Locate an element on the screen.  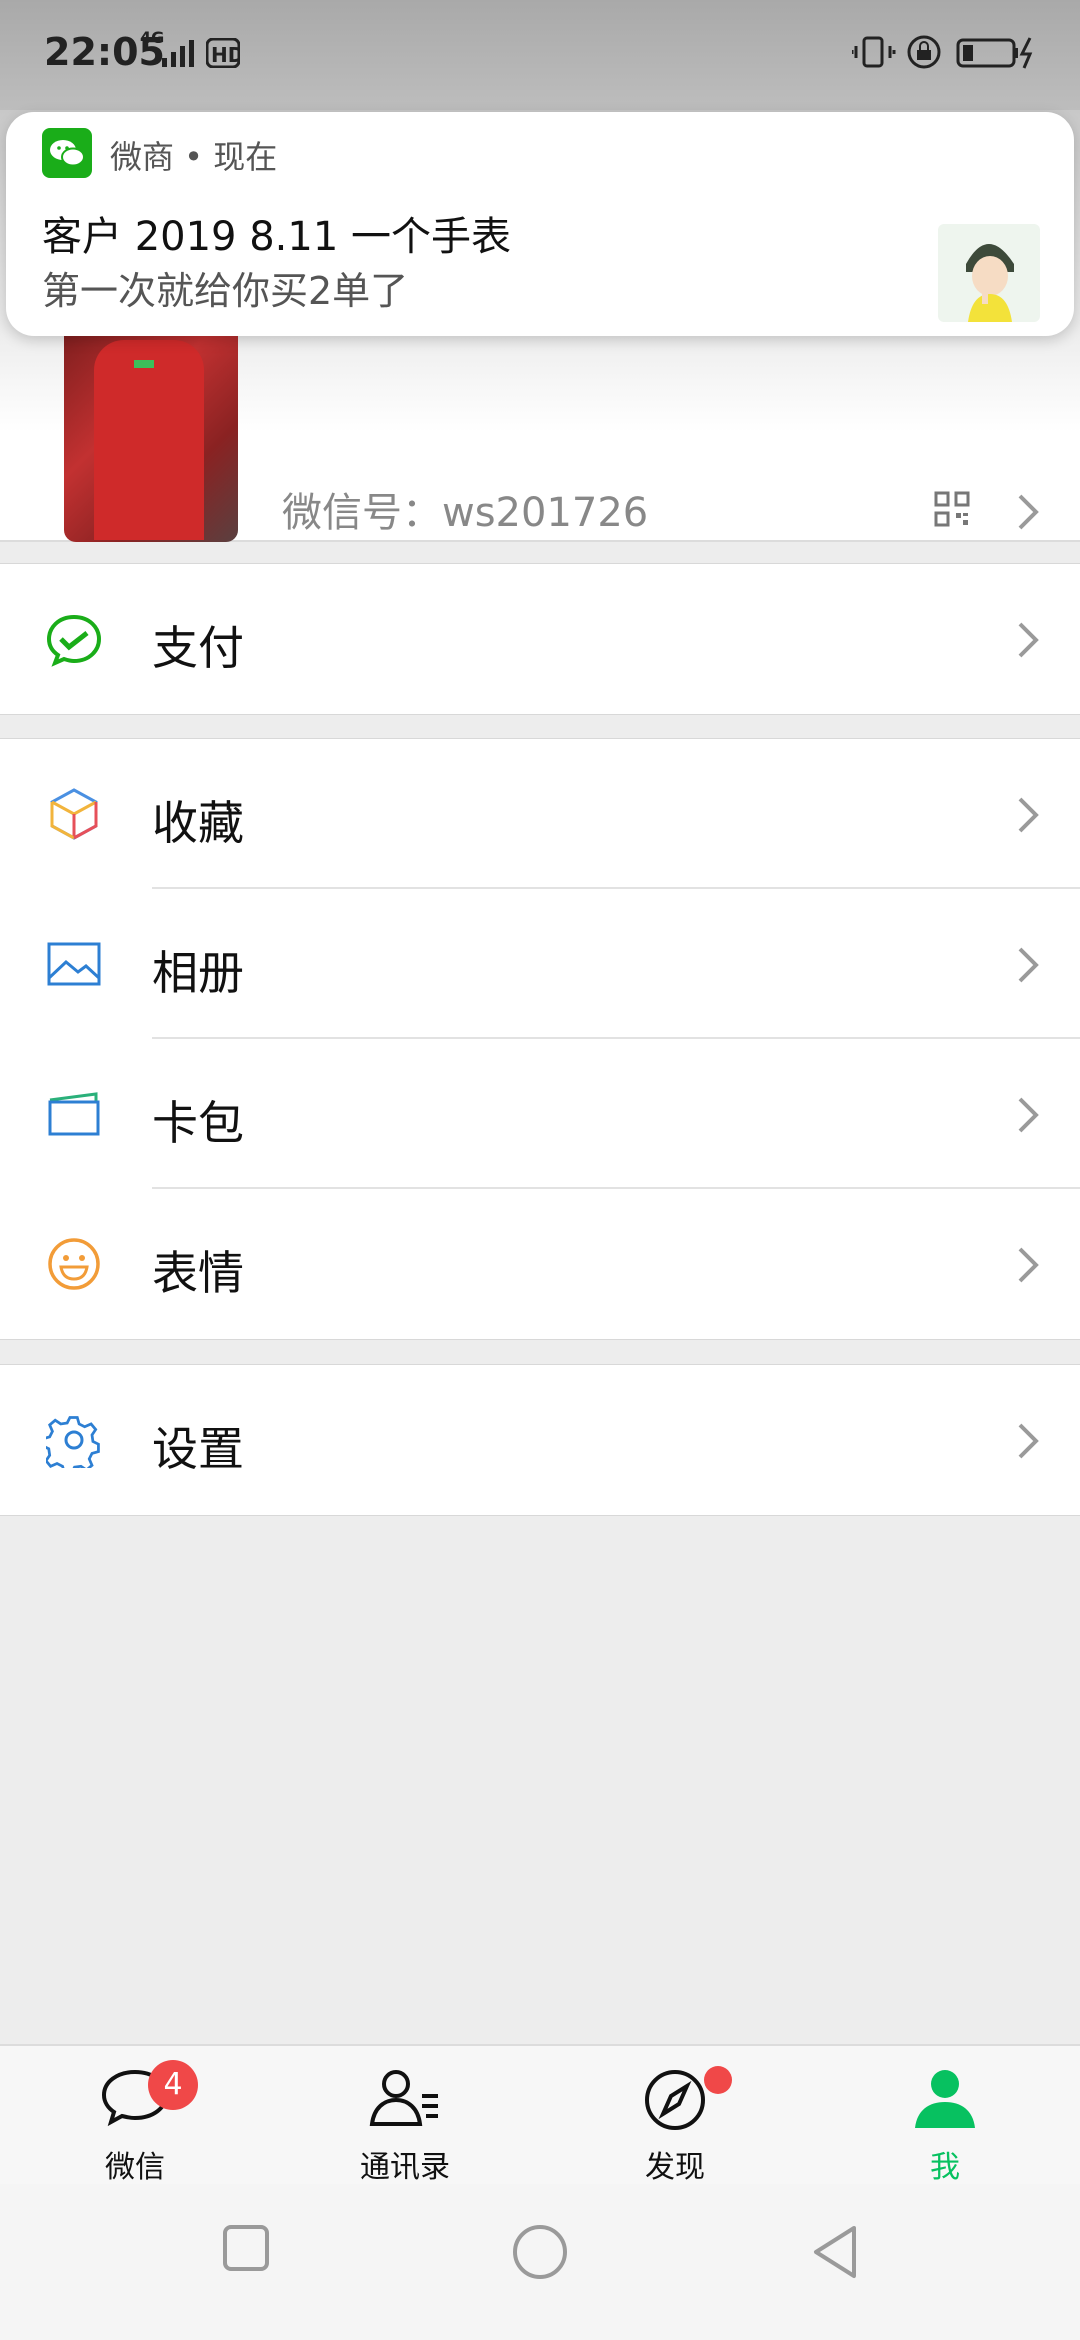
menu-label-favorites: 收藏 is located at coordinates (198, 823).